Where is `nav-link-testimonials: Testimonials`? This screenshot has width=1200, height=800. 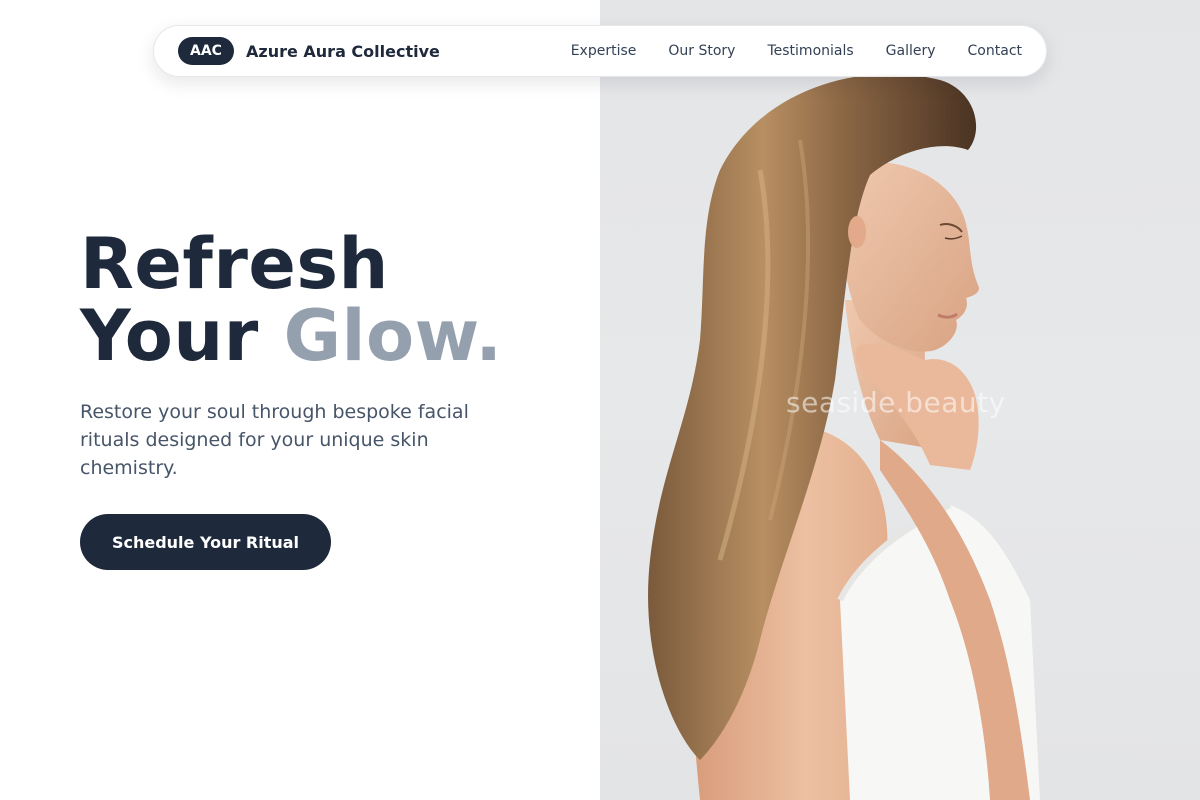 nav-link-testimonials: Testimonials is located at coordinates (810, 51).